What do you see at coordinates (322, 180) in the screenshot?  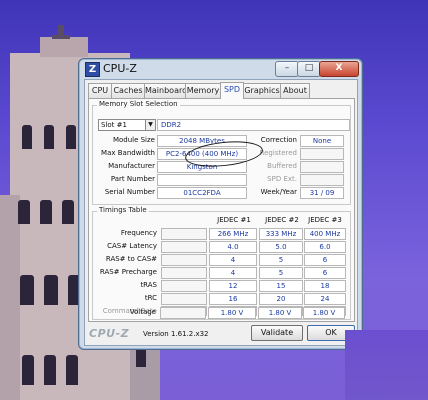 I see `spd-ext-value` at bounding box center [322, 180].